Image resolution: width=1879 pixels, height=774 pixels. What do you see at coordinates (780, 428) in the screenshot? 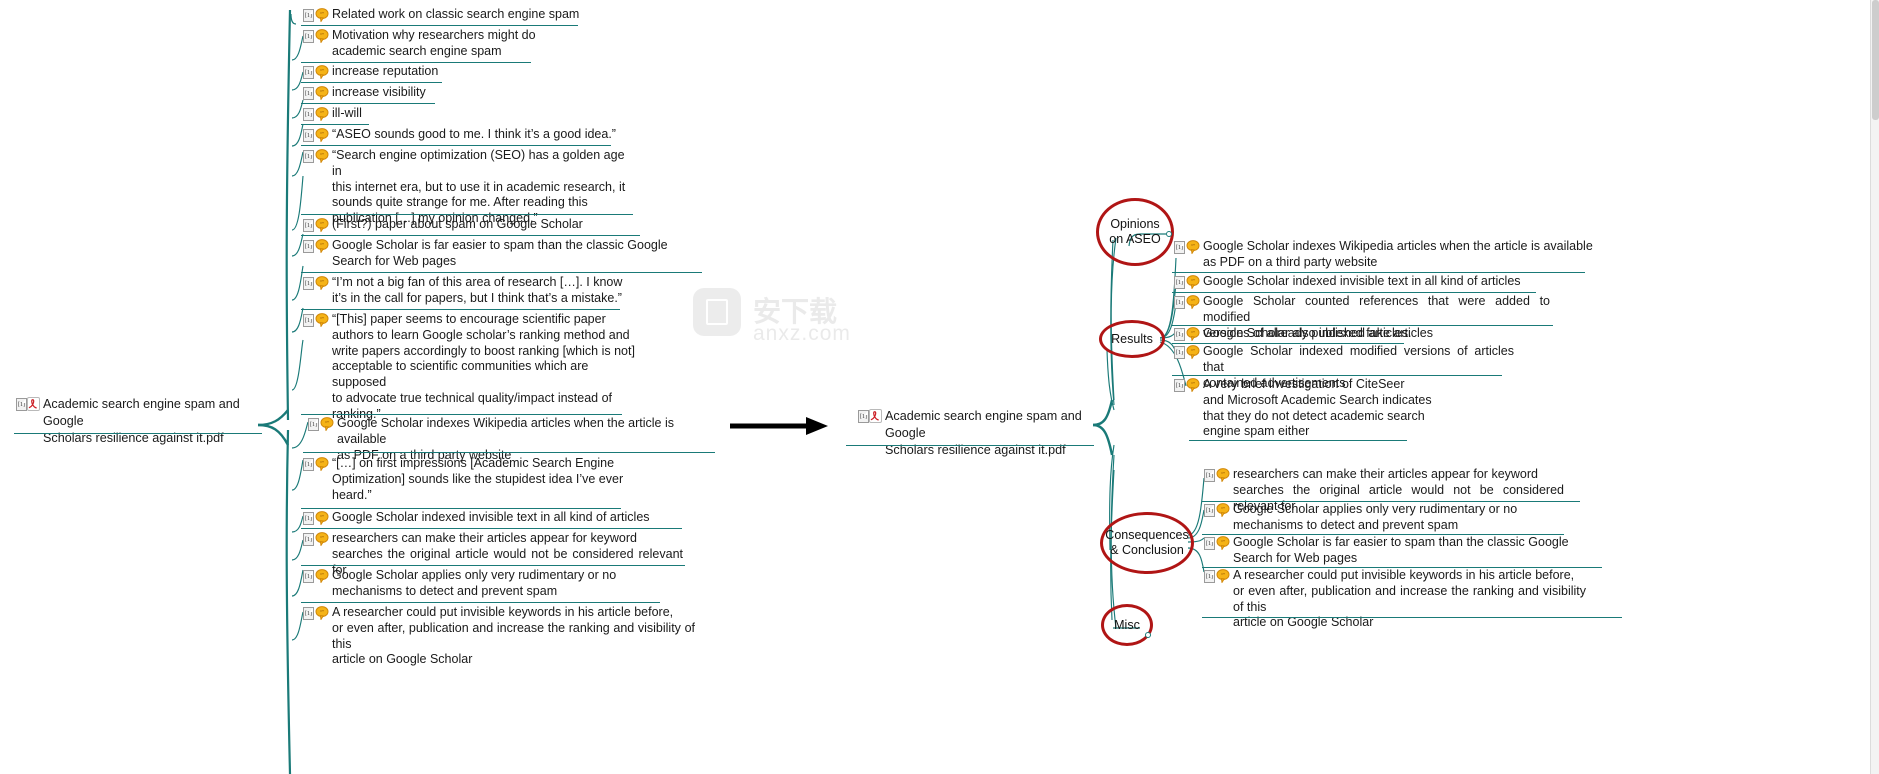
I see `transition-arrow` at bounding box center [780, 428].